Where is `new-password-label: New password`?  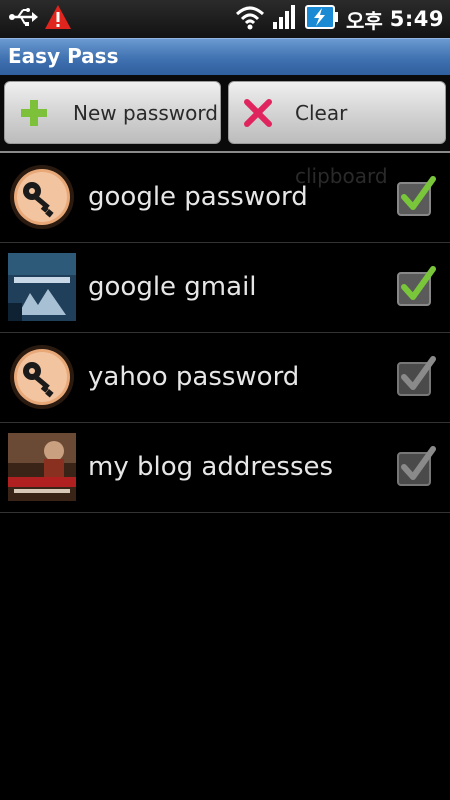 new-password-label: New password is located at coordinates (145, 113).